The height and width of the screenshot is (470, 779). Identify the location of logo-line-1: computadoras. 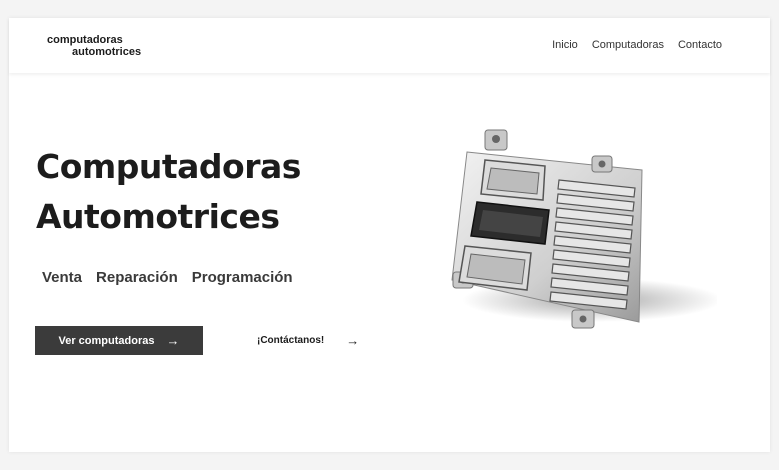
(85, 40).